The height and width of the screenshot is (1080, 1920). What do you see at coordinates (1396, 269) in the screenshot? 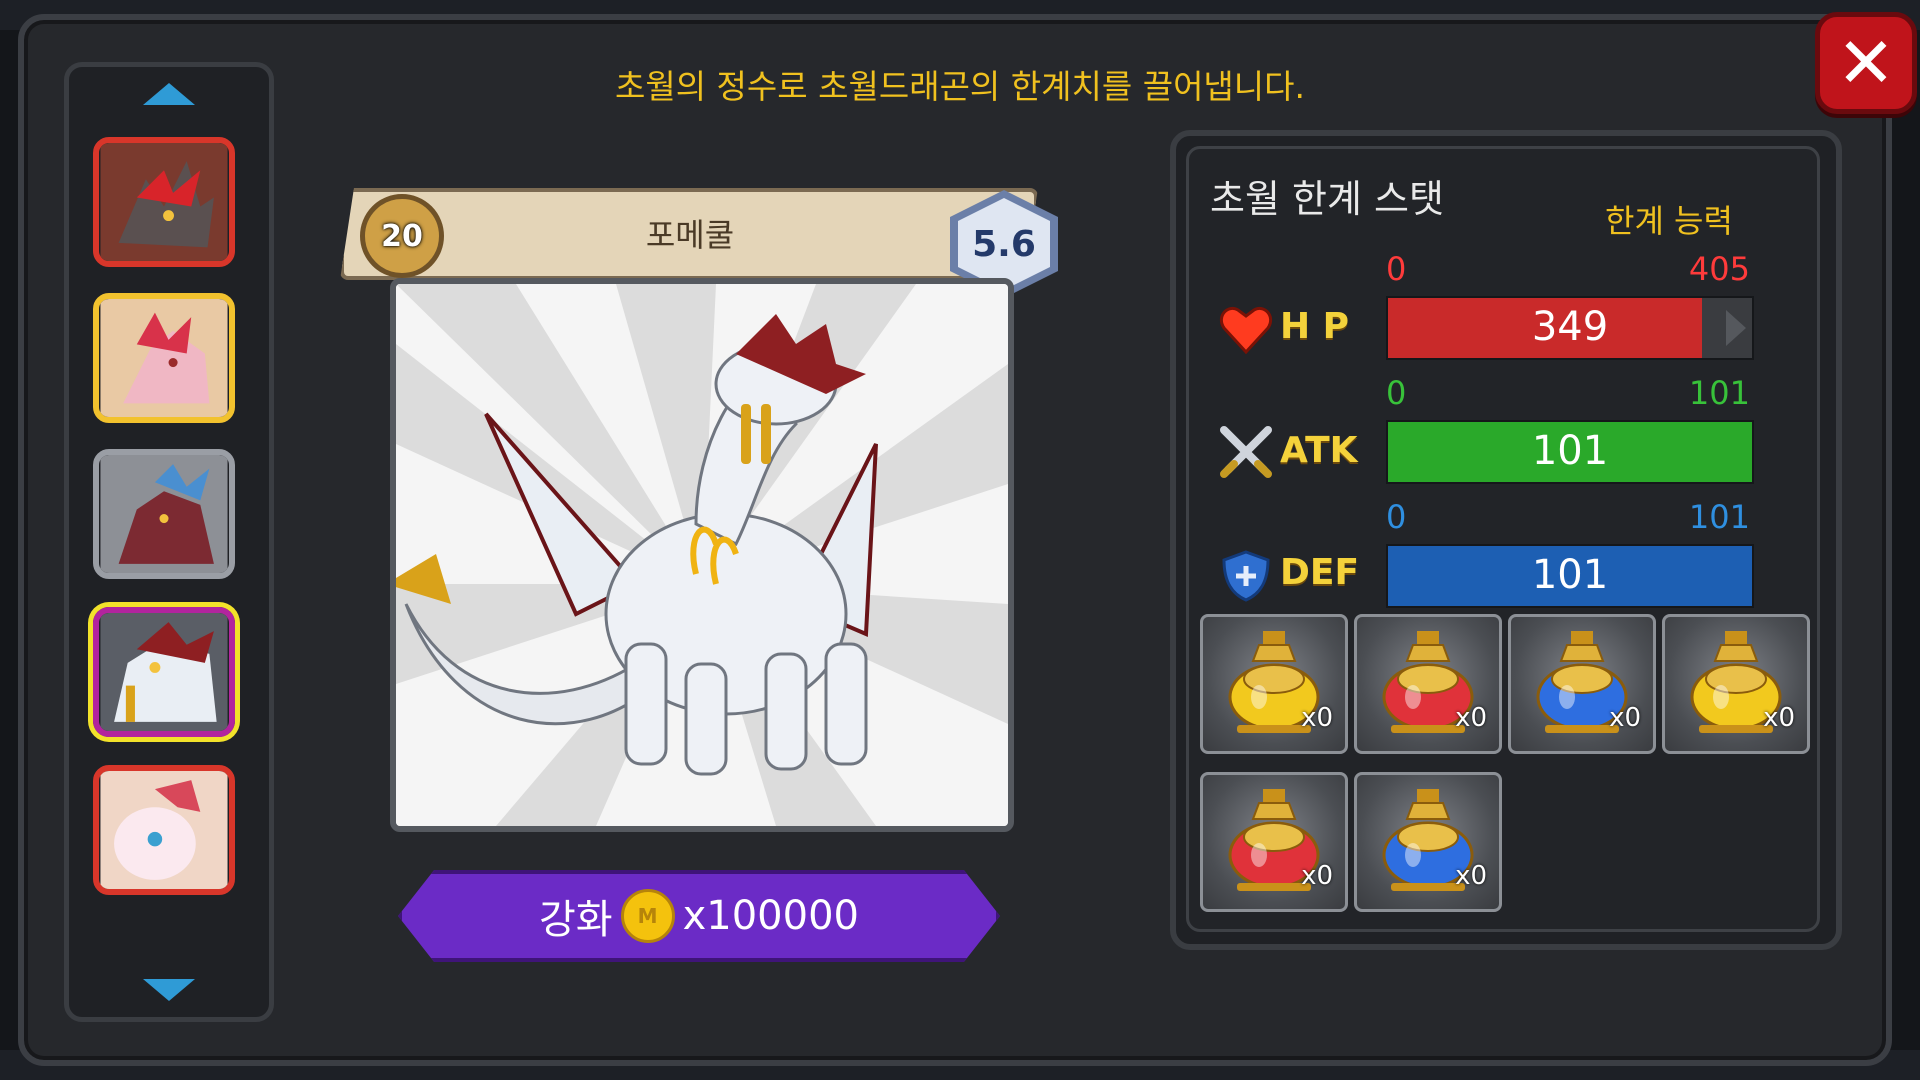
I see `hp-min: 0` at bounding box center [1396, 269].